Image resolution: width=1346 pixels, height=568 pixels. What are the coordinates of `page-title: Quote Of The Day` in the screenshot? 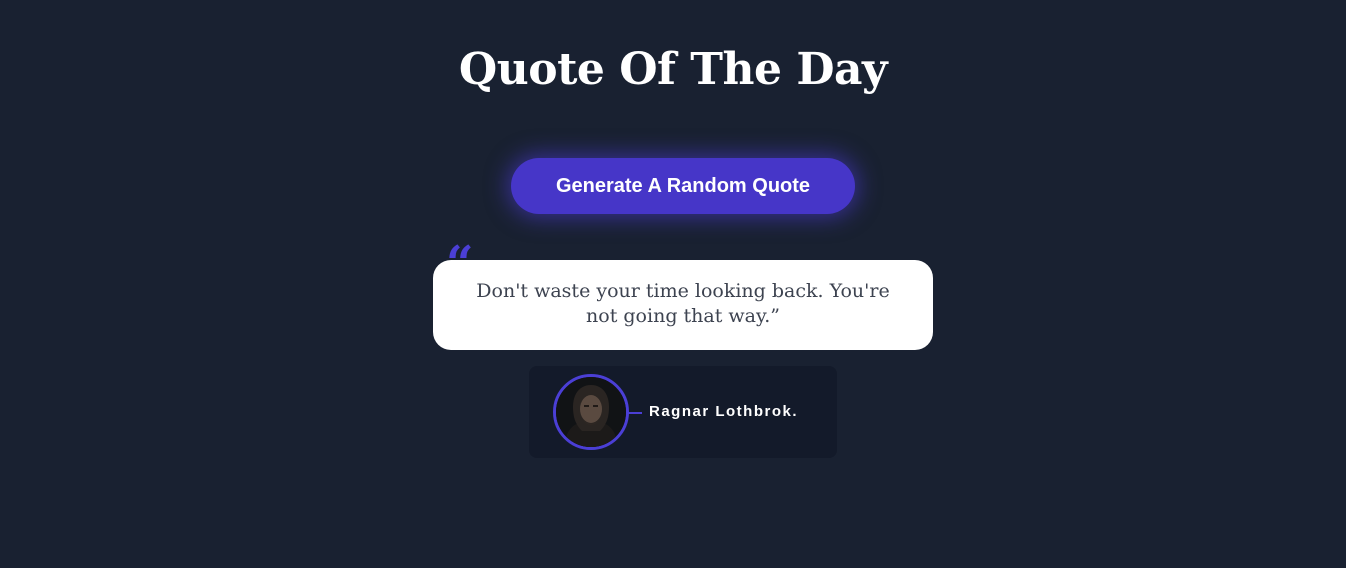 It's located at (673, 69).